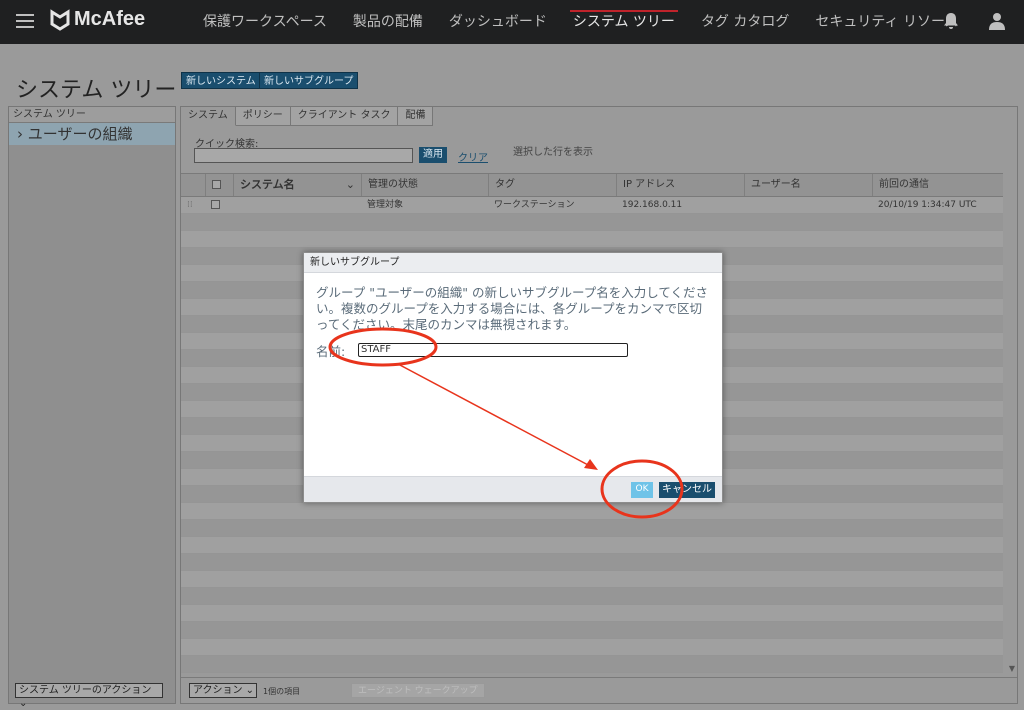  What do you see at coordinates (350, 184) in the screenshot?
I see `sort-chevron-icon: ⌄` at bounding box center [350, 184].